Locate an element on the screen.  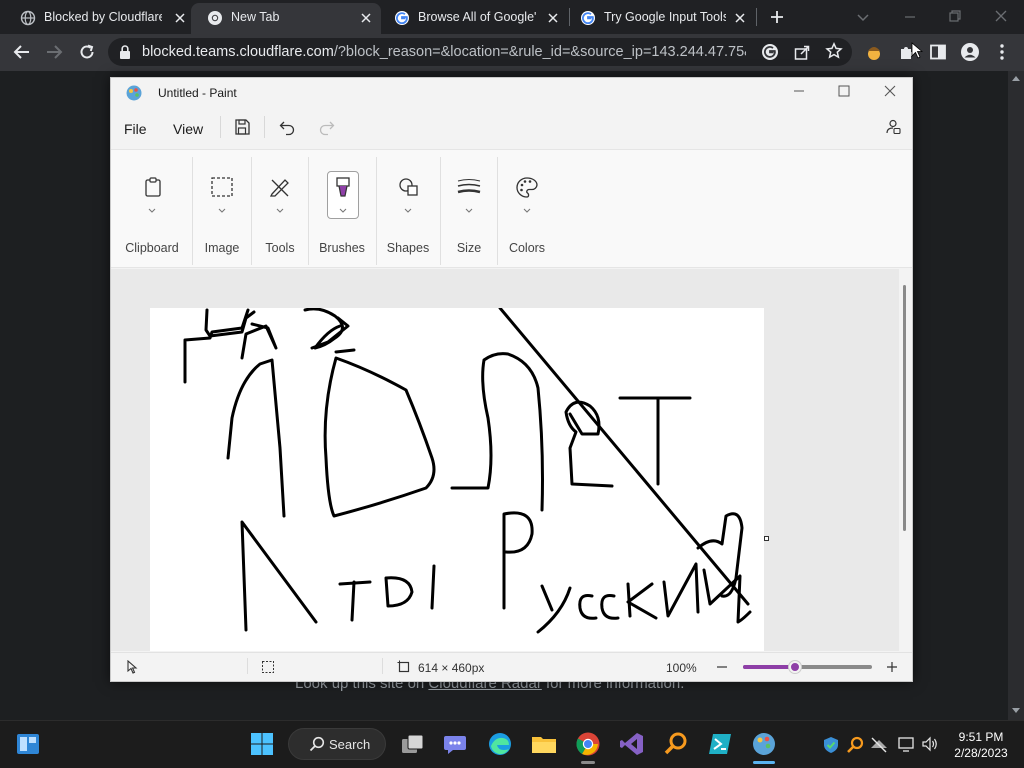
volume-icon is located at coordinates (930, 744).